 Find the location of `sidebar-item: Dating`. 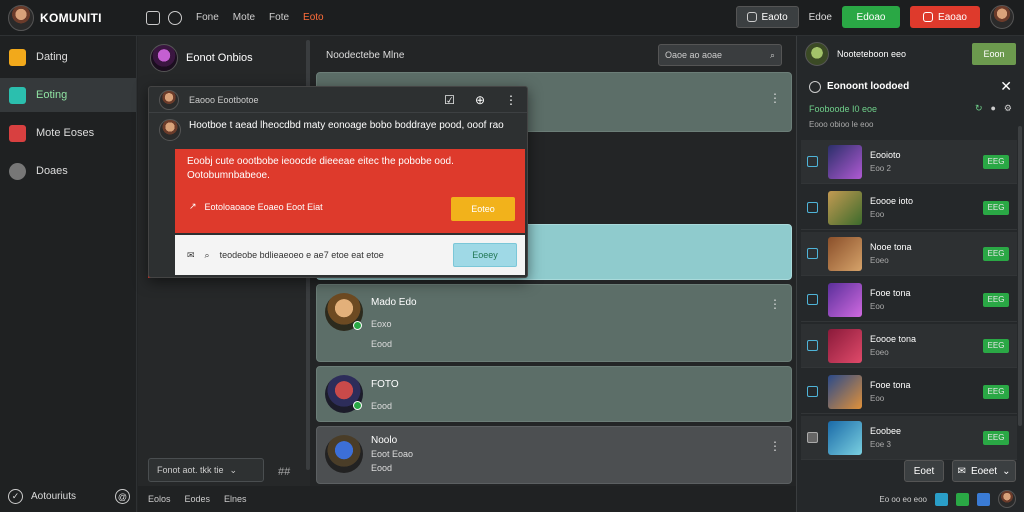

sidebar-item: Dating is located at coordinates (68, 57).